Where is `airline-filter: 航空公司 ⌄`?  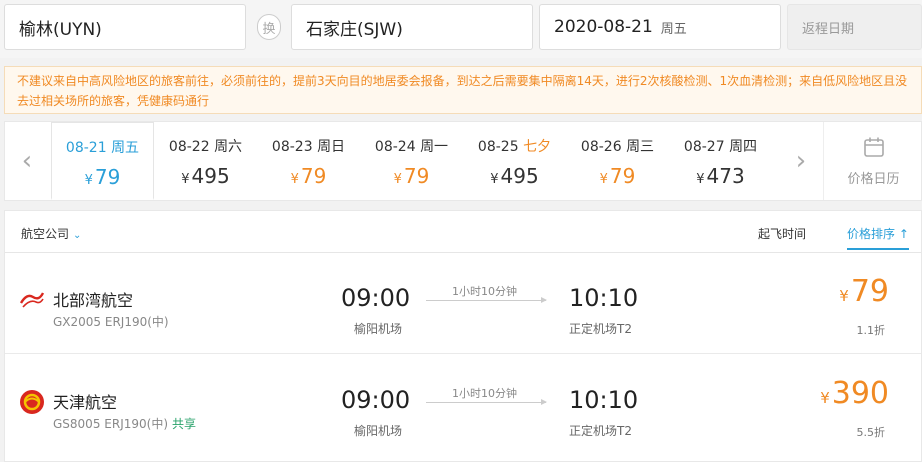
airline-filter: 航空公司 ⌄ is located at coordinates (51, 233).